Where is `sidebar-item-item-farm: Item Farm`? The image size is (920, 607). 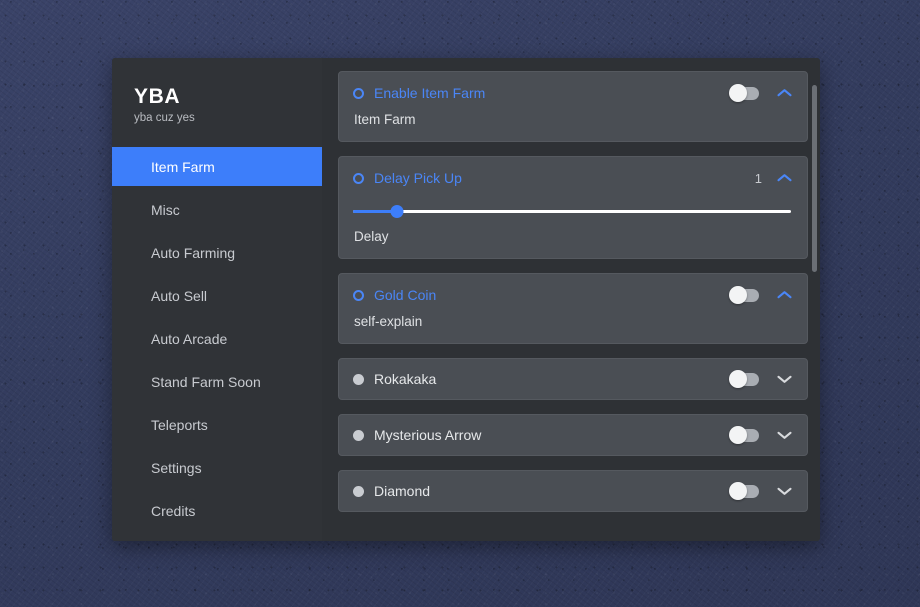
sidebar-item-item-farm: Item Farm is located at coordinates (217, 166).